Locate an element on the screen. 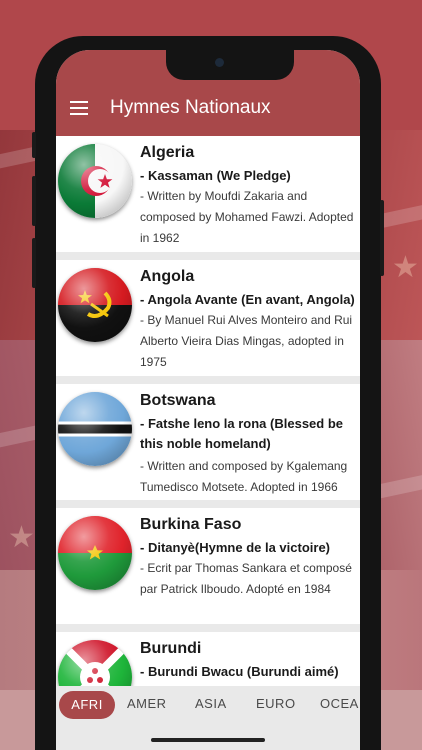 Image resolution: width=422 pixels, height=750 pixels. anthem-title: - Burundi Bwacu (Burundi aimé) is located at coordinates (239, 671).